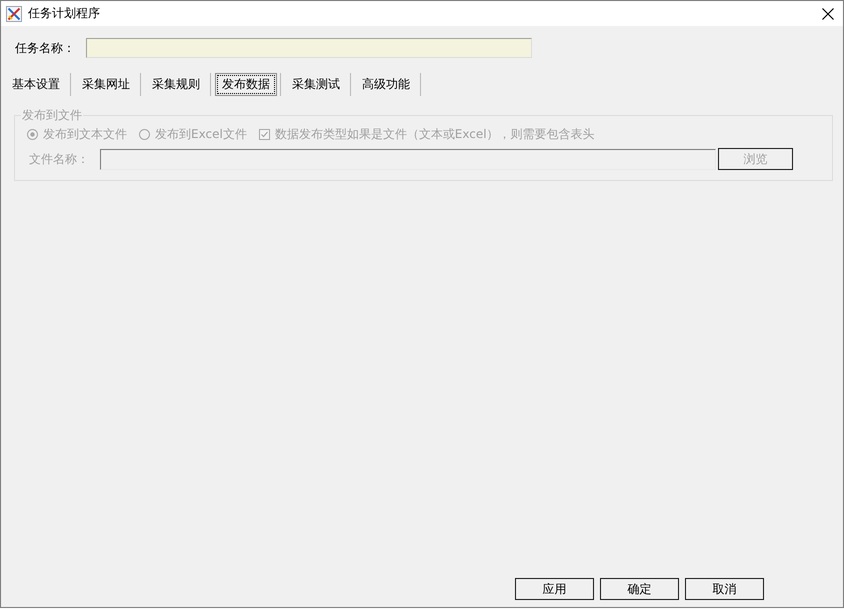 This screenshot has width=844, height=610. Describe the element at coordinates (386, 84) in the screenshot. I see `tab: 高级功能` at that location.